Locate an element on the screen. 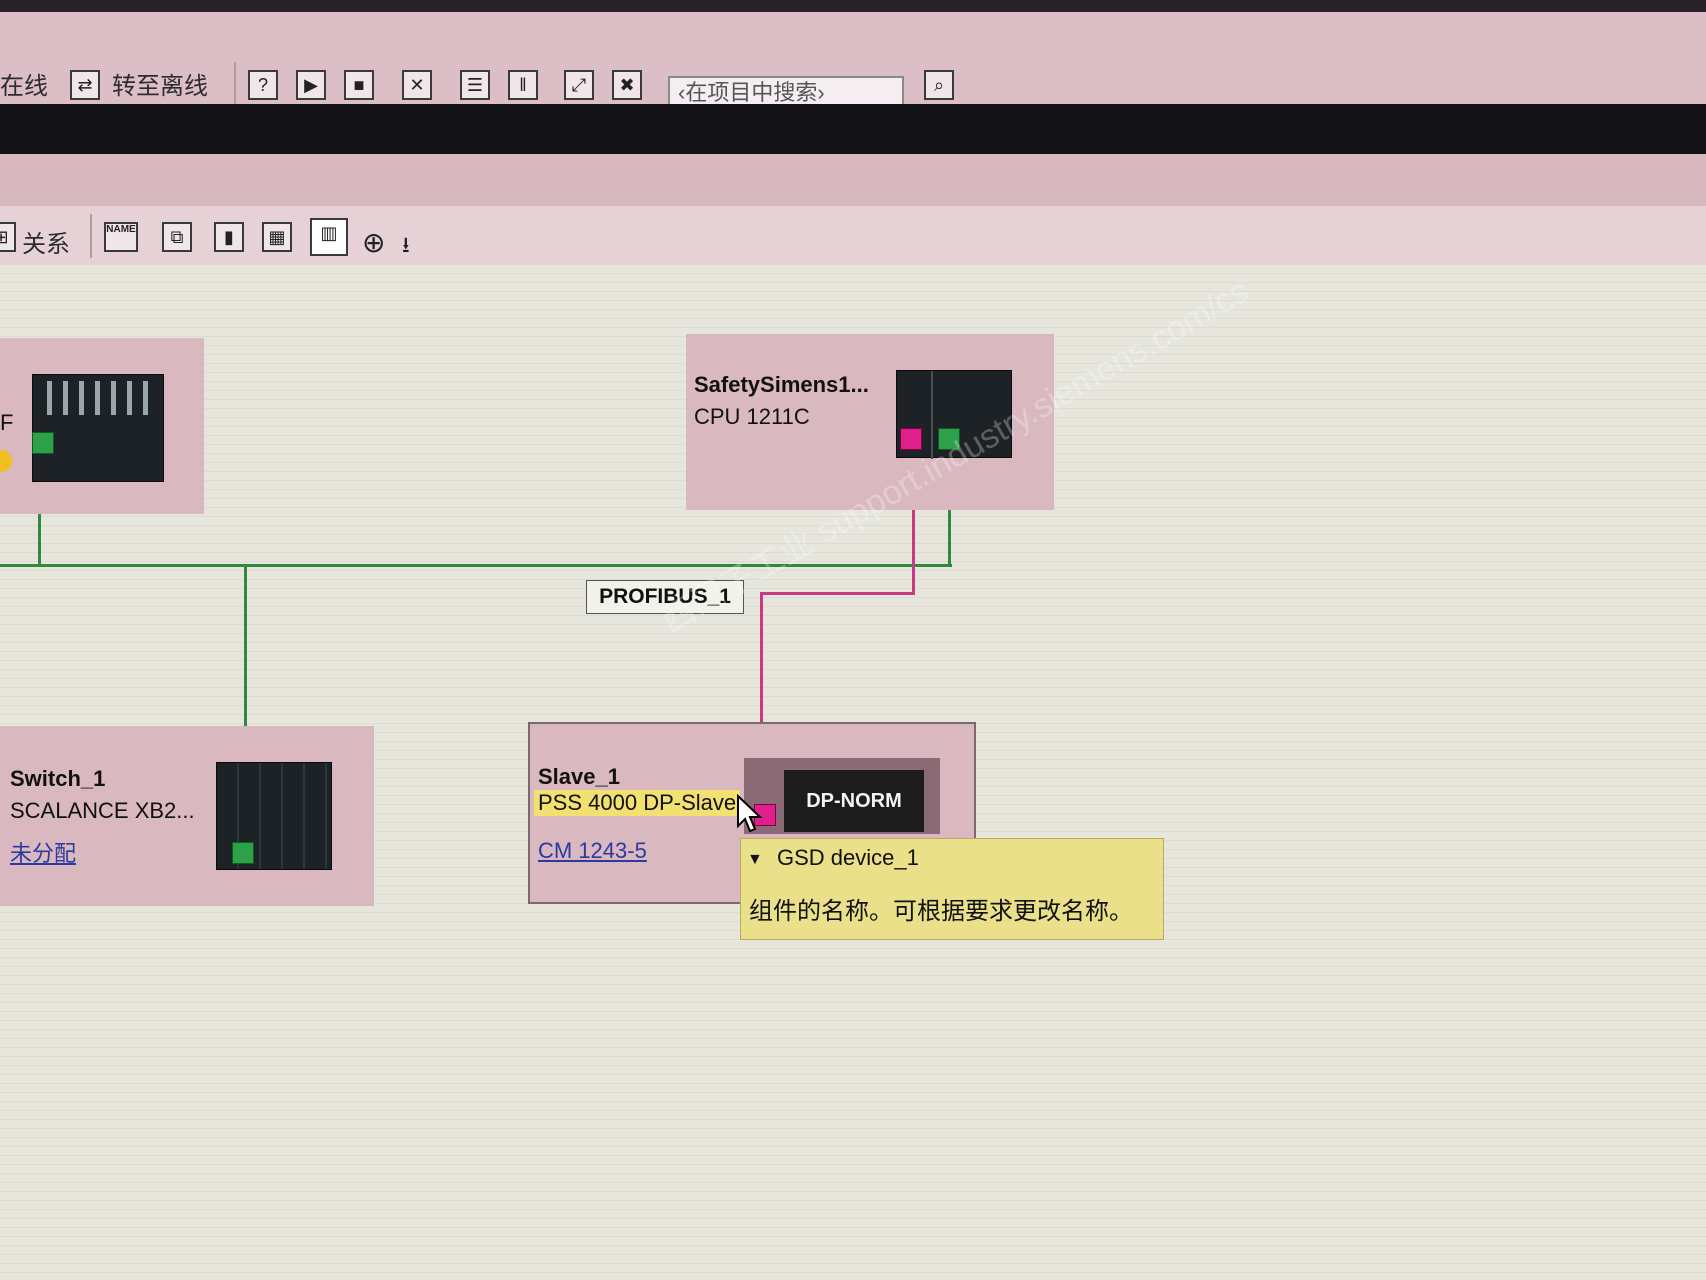 The width and height of the screenshot is (1706, 1280). go-offline-icon: ⇄ is located at coordinates (85, 85).